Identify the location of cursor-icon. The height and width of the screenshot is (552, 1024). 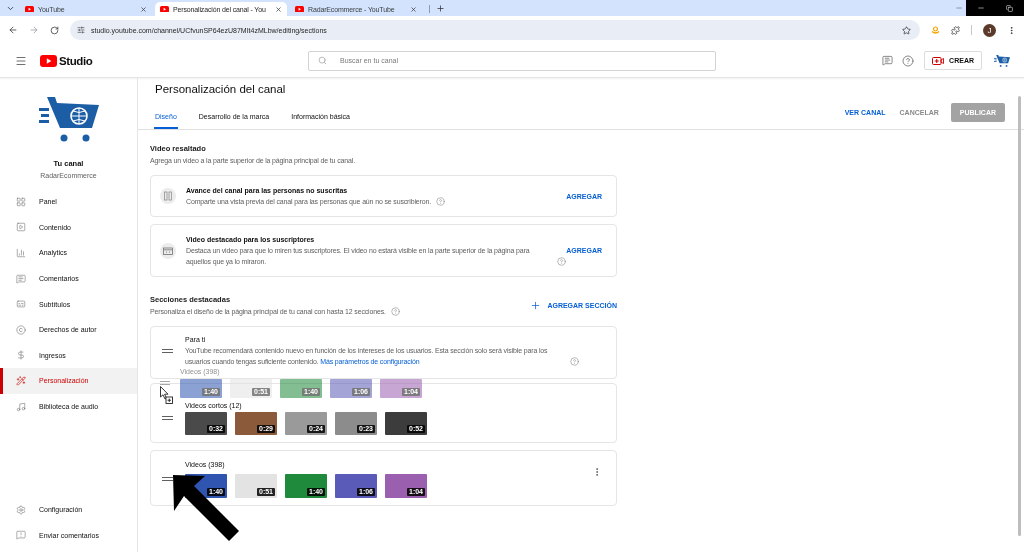
(166, 395).